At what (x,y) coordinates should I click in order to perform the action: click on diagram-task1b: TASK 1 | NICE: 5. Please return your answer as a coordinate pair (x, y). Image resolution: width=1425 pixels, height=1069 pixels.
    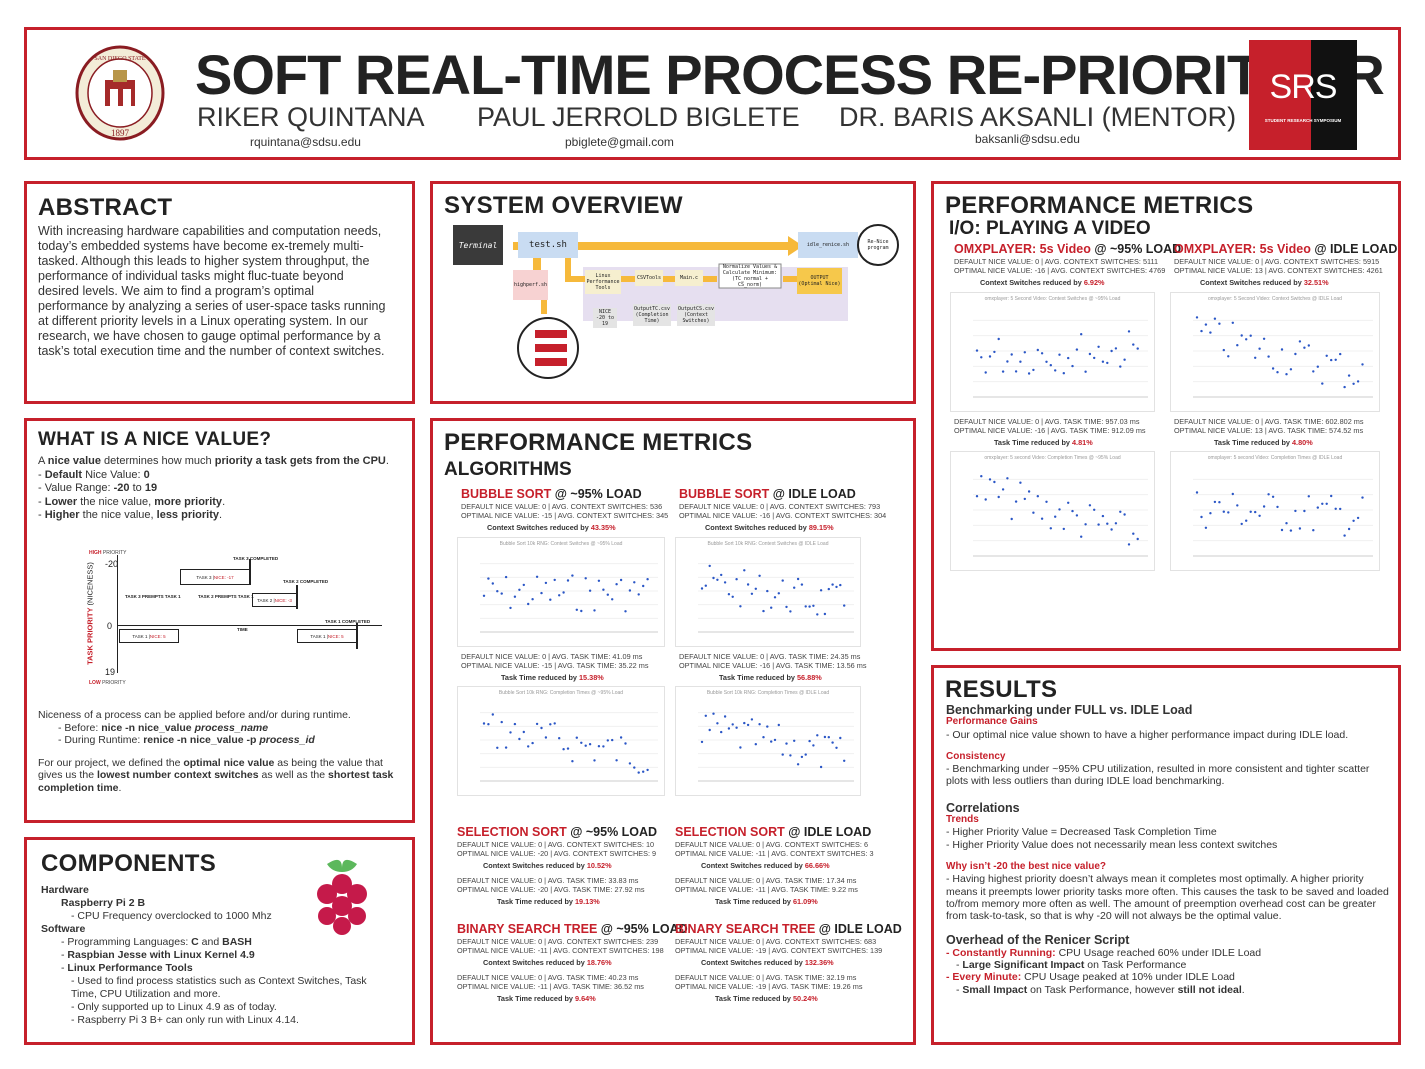
    Looking at the image, I should click on (327, 636).